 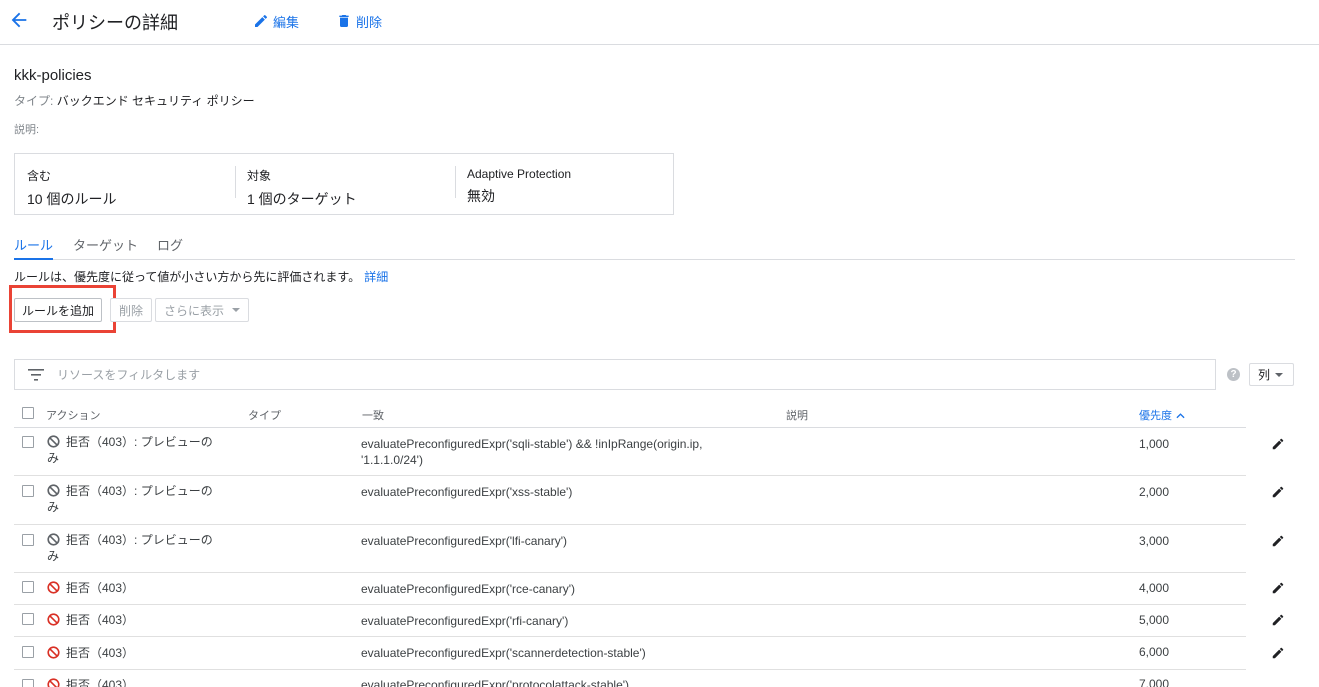 I want to click on policy-type-label: タイプ:, so click(x=34, y=101).